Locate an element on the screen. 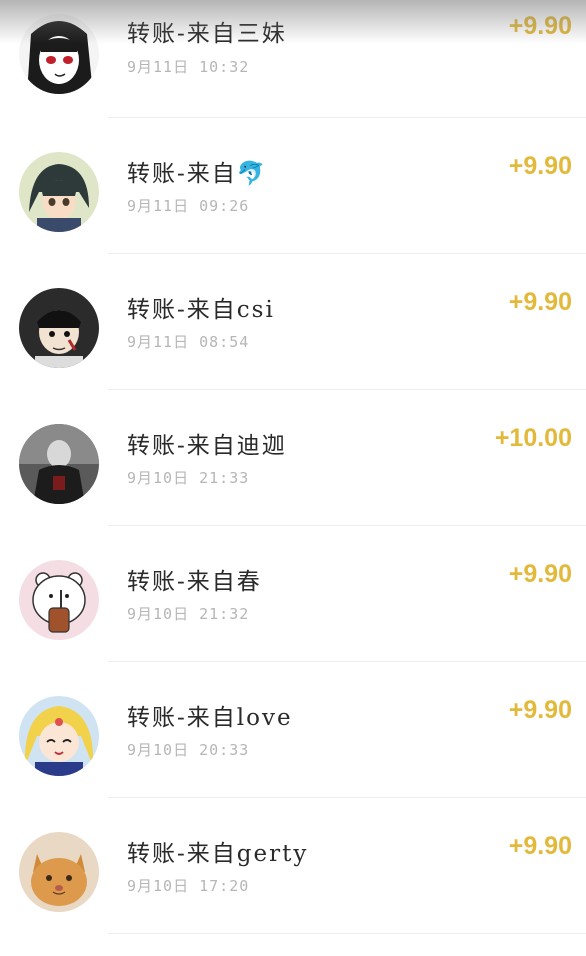 The width and height of the screenshot is (586, 956). transaction-time: 9月11日 09:26 is located at coordinates (188, 206).